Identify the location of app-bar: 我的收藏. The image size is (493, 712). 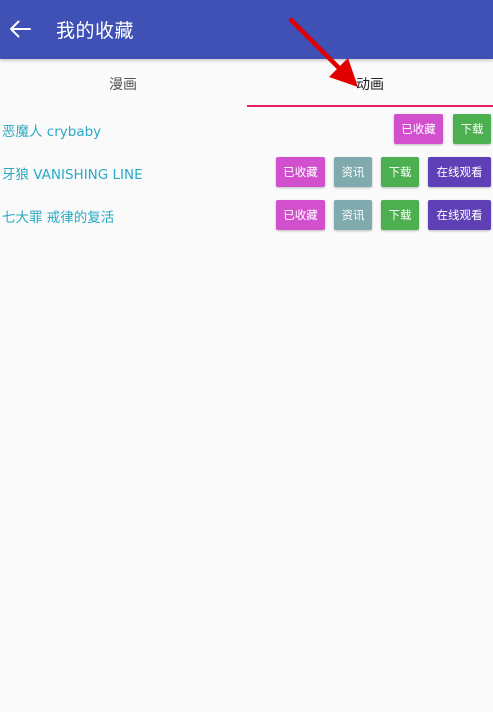
(246, 29).